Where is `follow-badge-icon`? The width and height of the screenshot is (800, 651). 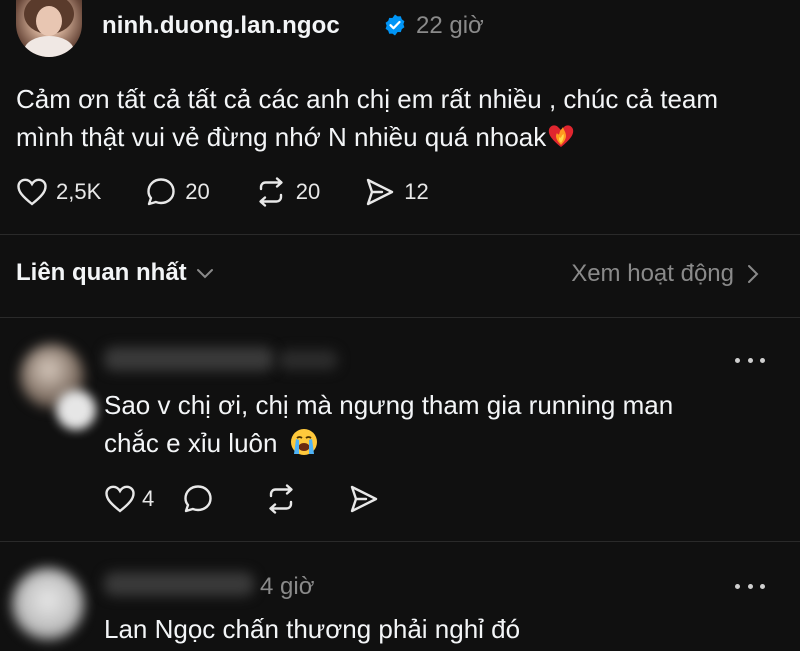 follow-badge-icon is located at coordinates (76, 410).